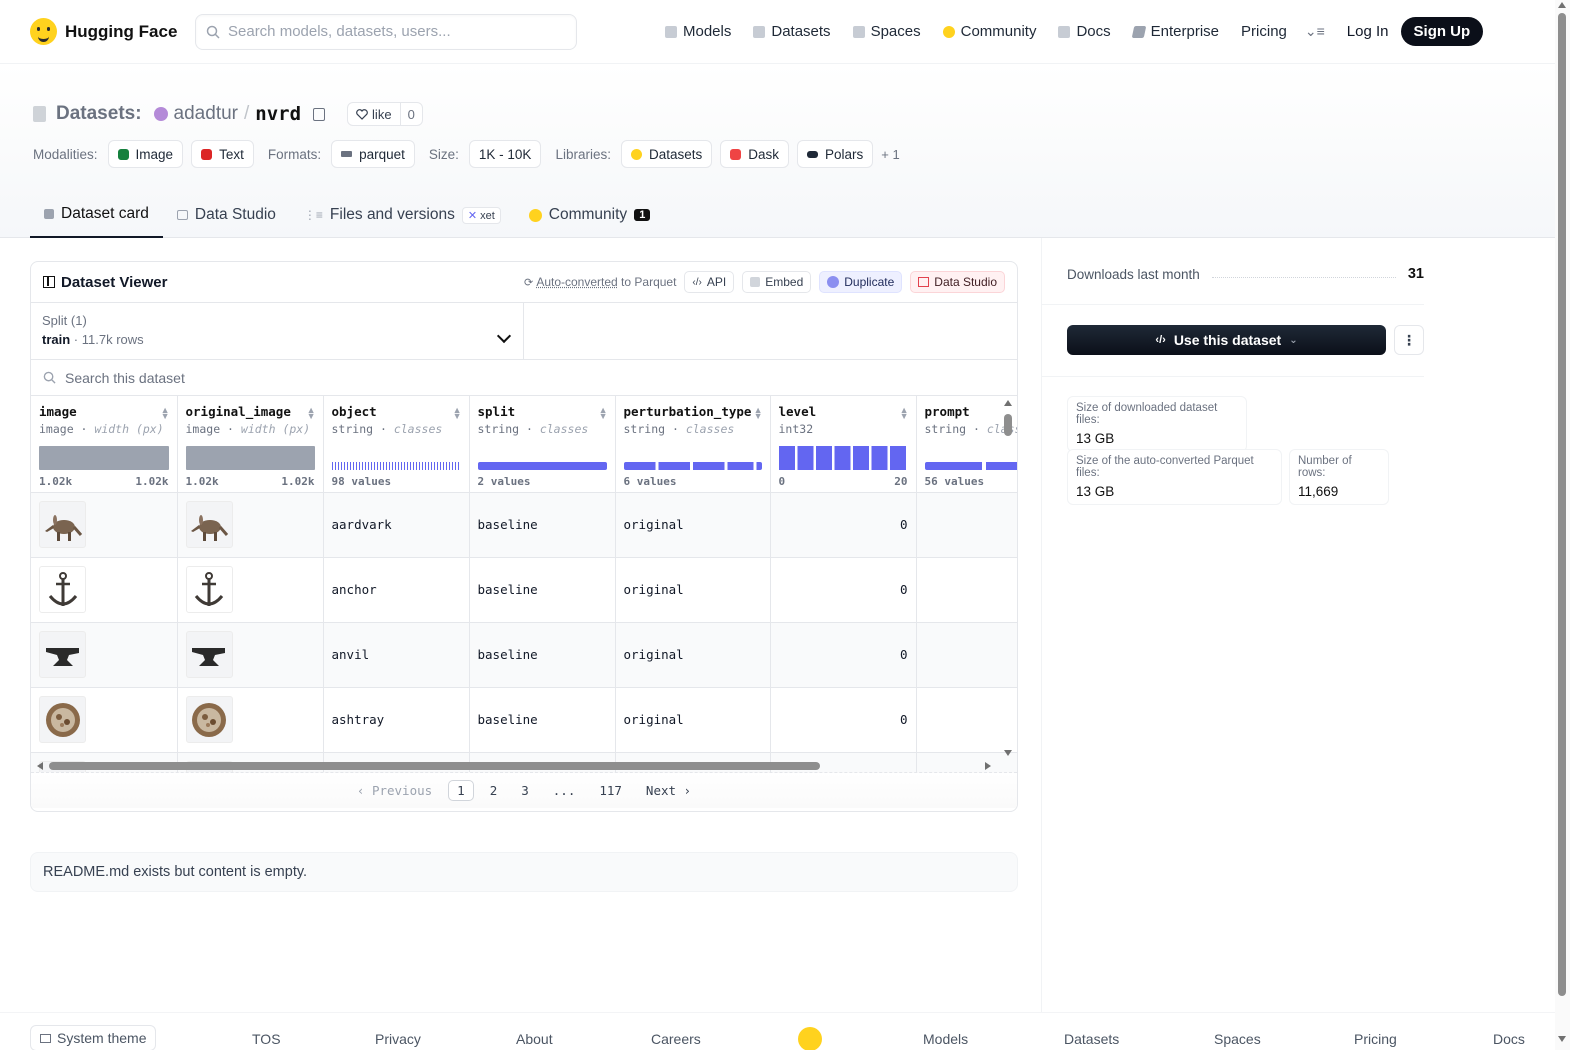 This screenshot has width=1578, height=1050. What do you see at coordinates (810, 1038) in the screenshot?
I see `hugging-face-logo-icon` at bounding box center [810, 1038].